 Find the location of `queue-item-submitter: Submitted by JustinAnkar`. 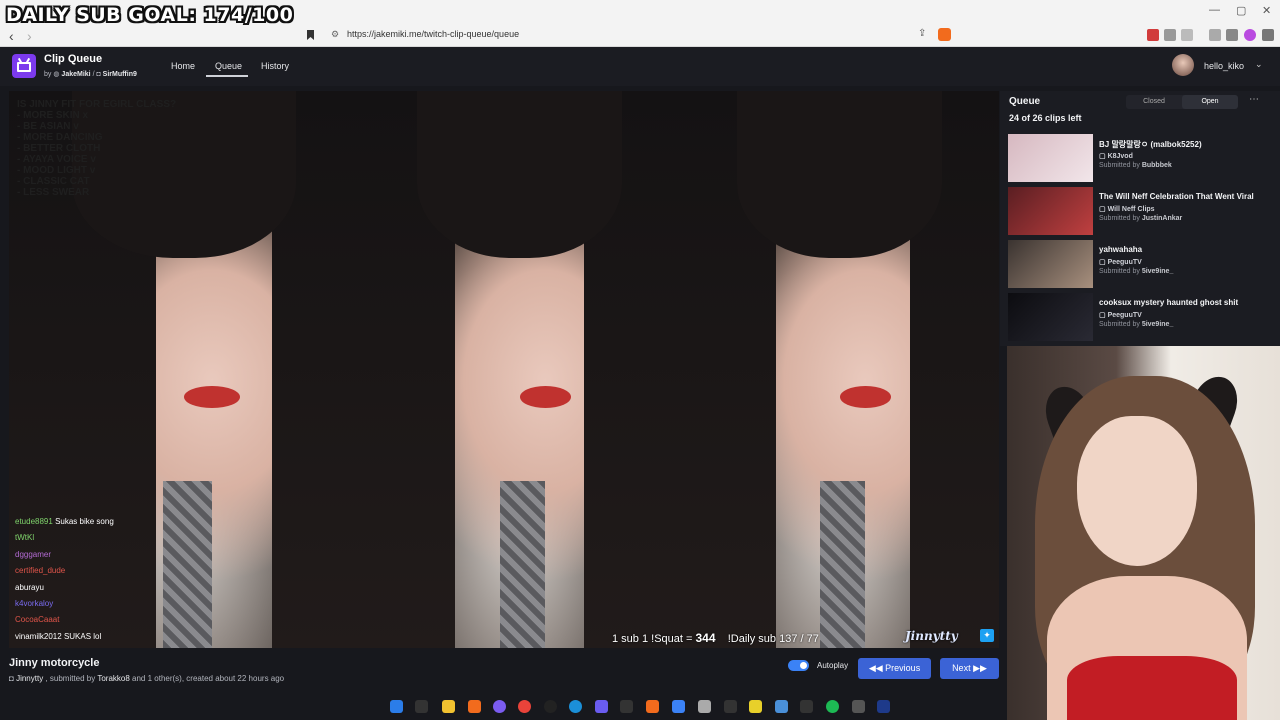

queue-item-submitter: Submitted by JustinAnkar is located at coordinates (1141, 218).